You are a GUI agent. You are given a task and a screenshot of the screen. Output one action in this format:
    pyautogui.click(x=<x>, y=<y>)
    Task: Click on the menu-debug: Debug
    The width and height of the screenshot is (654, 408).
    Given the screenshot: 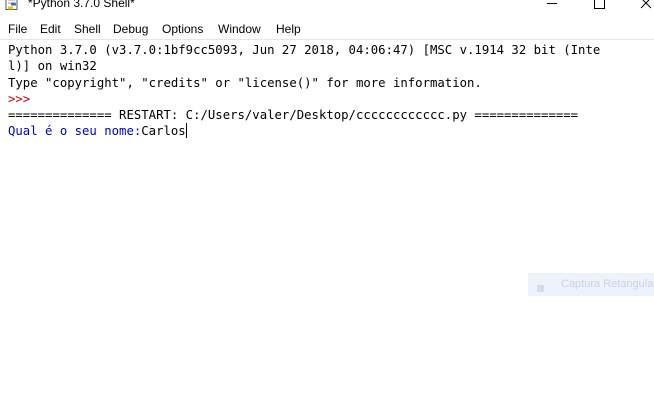 What is the action you would take?
    pyautogui.click(x=130, y=29)
    